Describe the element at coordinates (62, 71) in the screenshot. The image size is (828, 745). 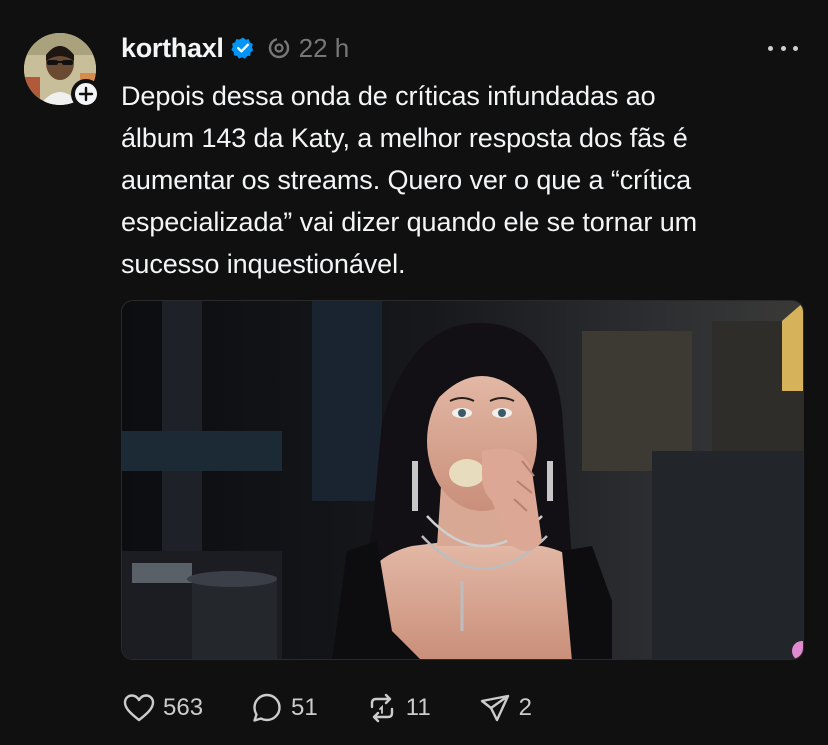
I see `author-avatar-container` at that location.